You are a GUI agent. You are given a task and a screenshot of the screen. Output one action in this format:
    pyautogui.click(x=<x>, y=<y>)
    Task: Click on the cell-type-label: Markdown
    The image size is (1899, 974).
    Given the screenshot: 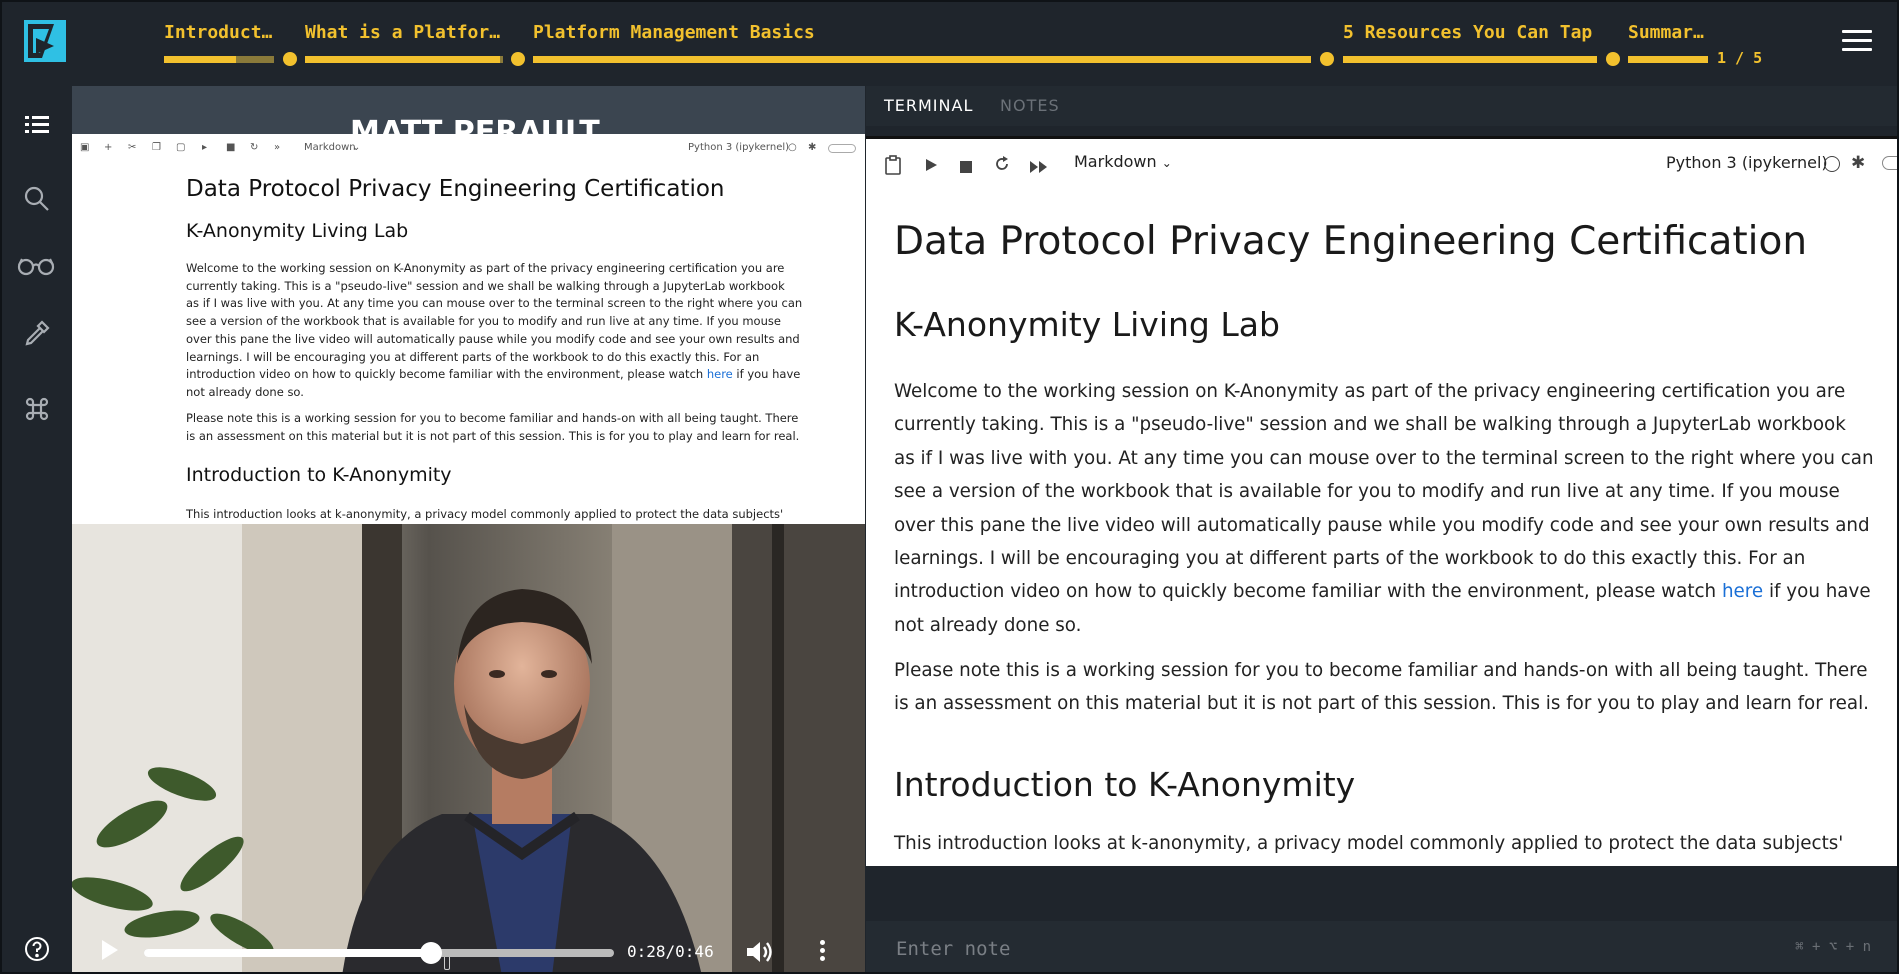 What is the action you would take?
    pyautogui.click(x=1115, y=161)
    